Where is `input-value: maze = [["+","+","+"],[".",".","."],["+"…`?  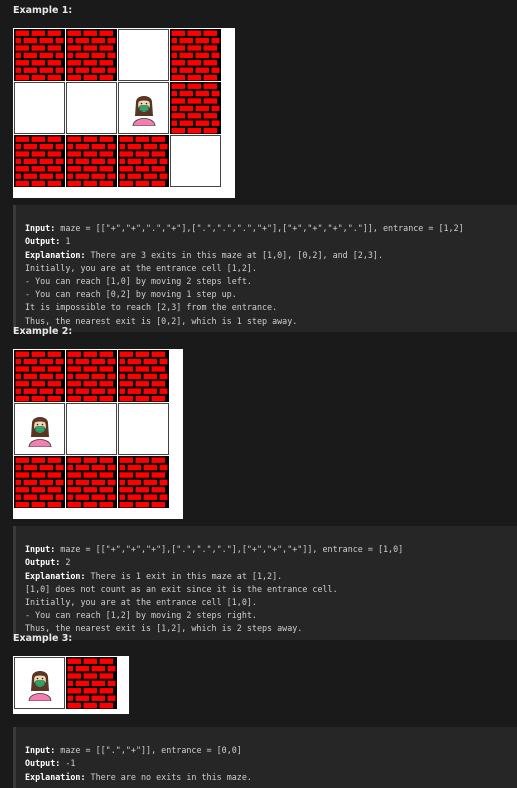 input-value: maze = [["+","+","+"],[".",".","."],["+"… is located at coordinates (229, 549).